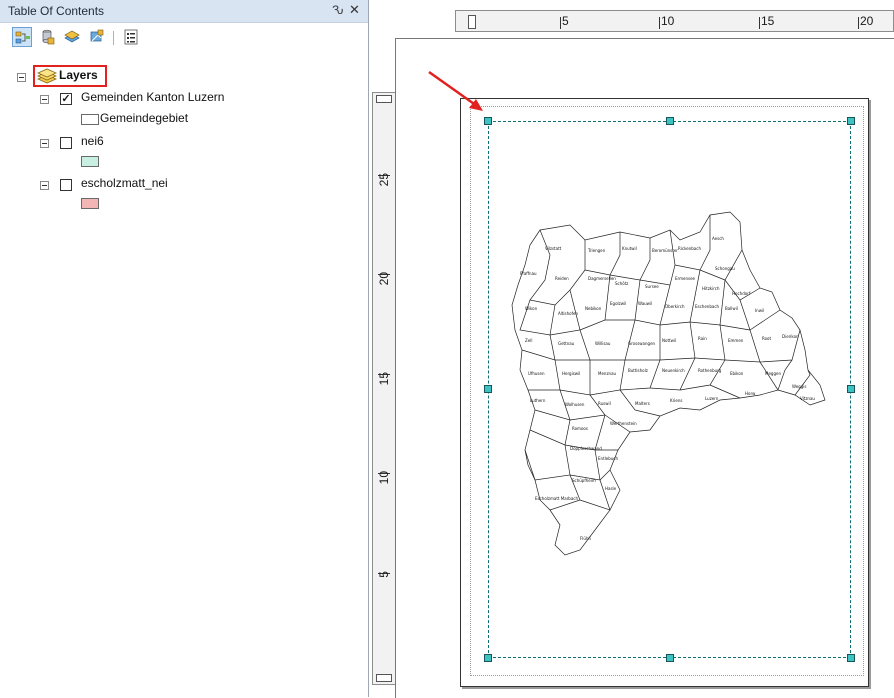  Describe the element at coordinates (488, 658) in the screenshot. I see `resize-handle-bottom-left` at that location.